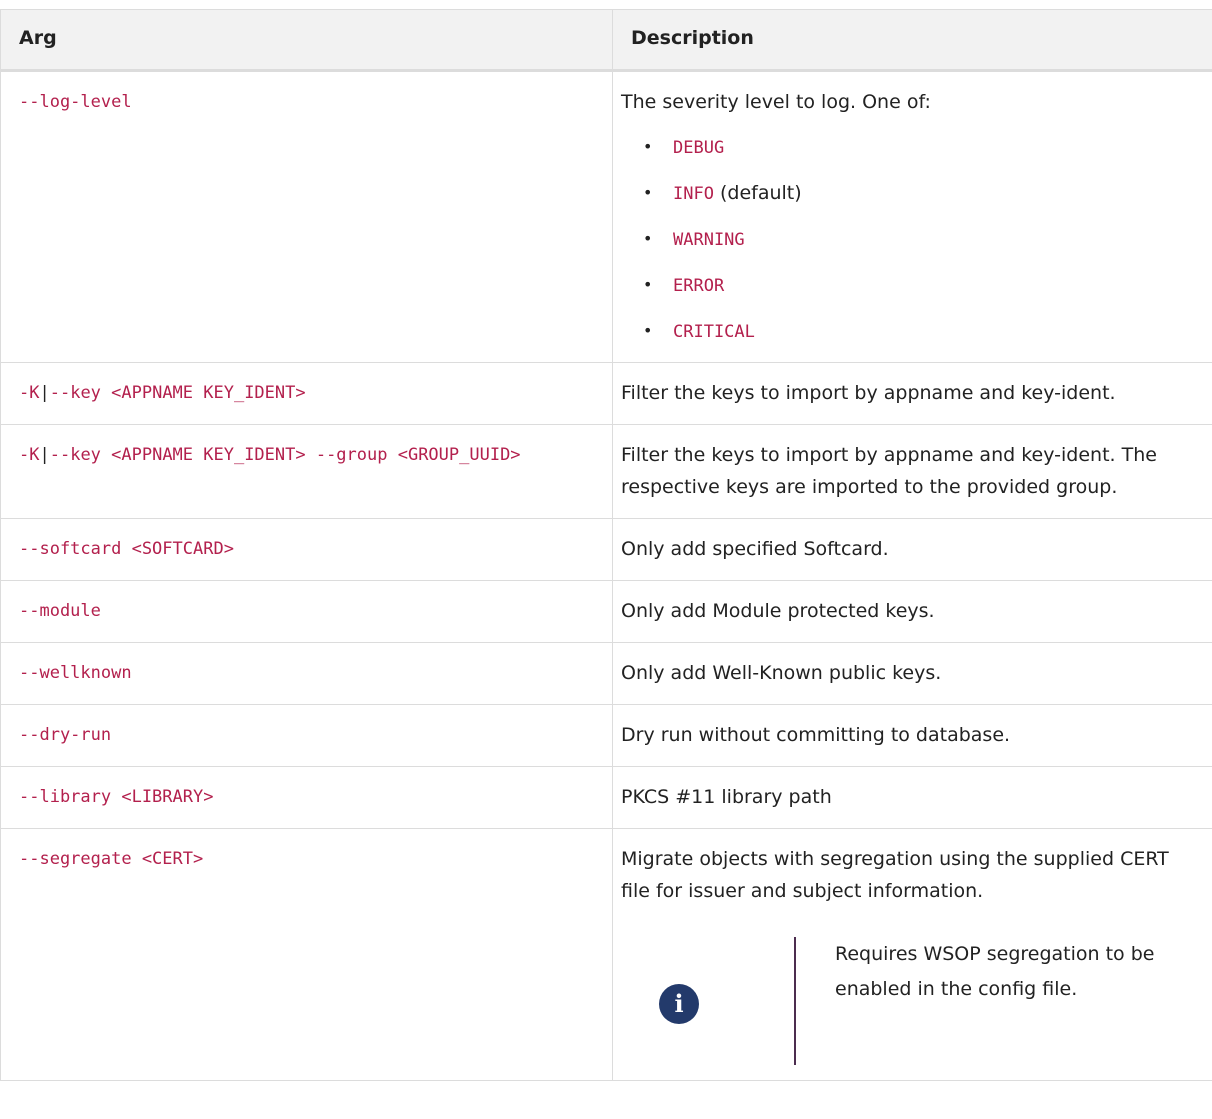  Describe the element at coordinates (912, 40) in the screenshot. I see `header-description: Description` at that location.